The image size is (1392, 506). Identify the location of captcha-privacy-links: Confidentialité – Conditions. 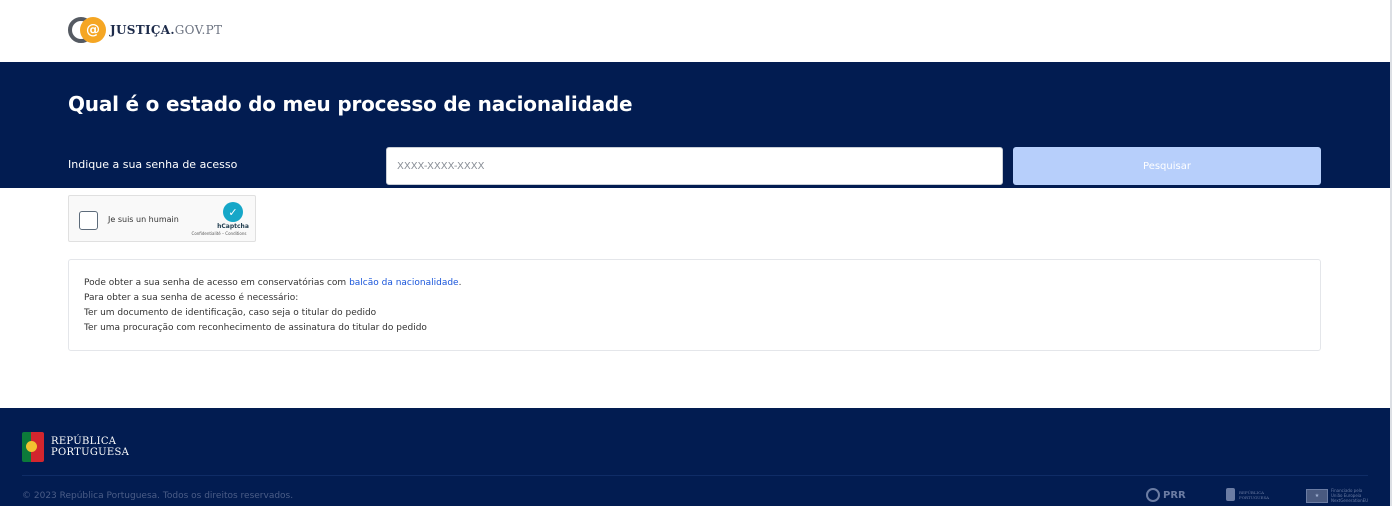
(219, 233).